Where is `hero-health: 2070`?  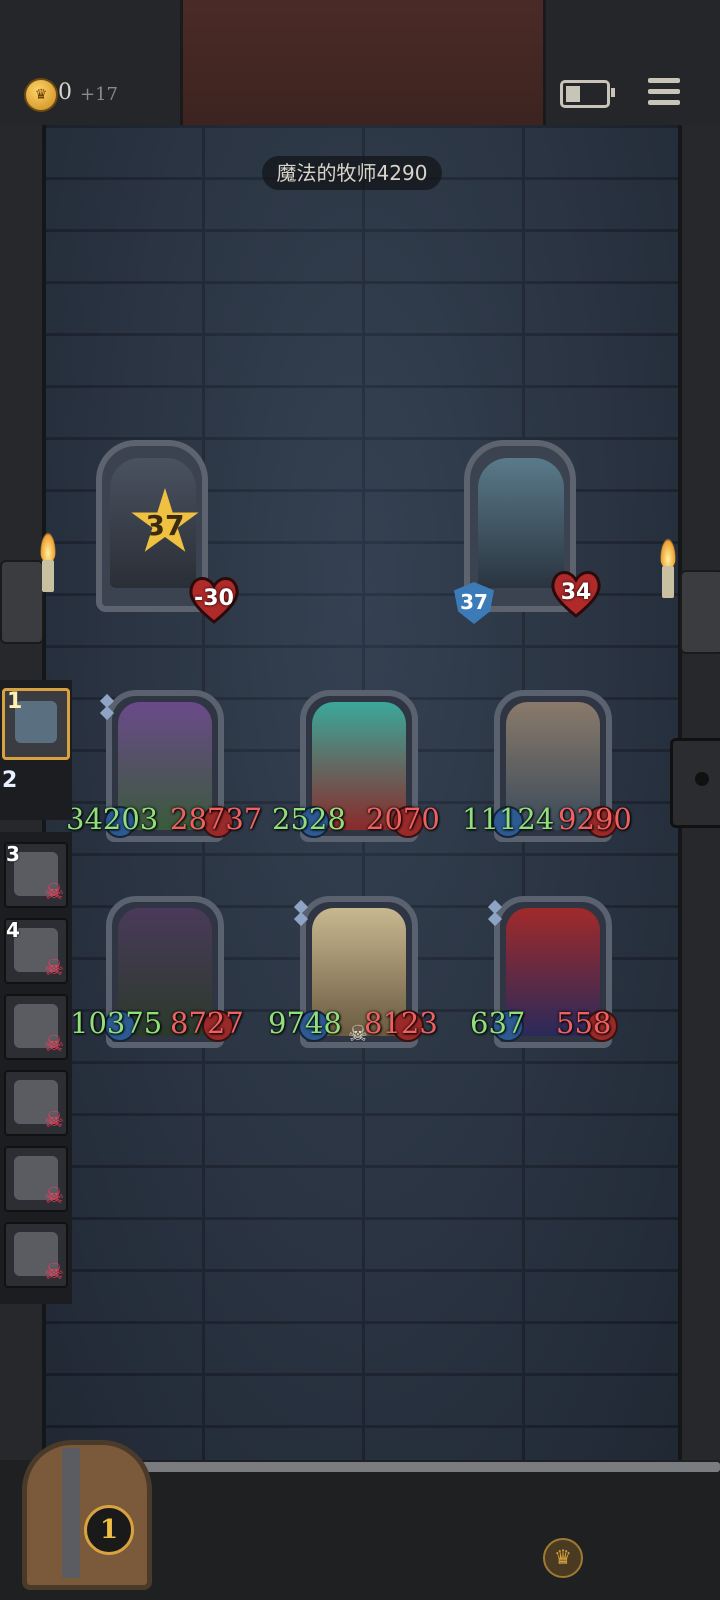
hero-health: 2070 is located at coordinates (403, 819).